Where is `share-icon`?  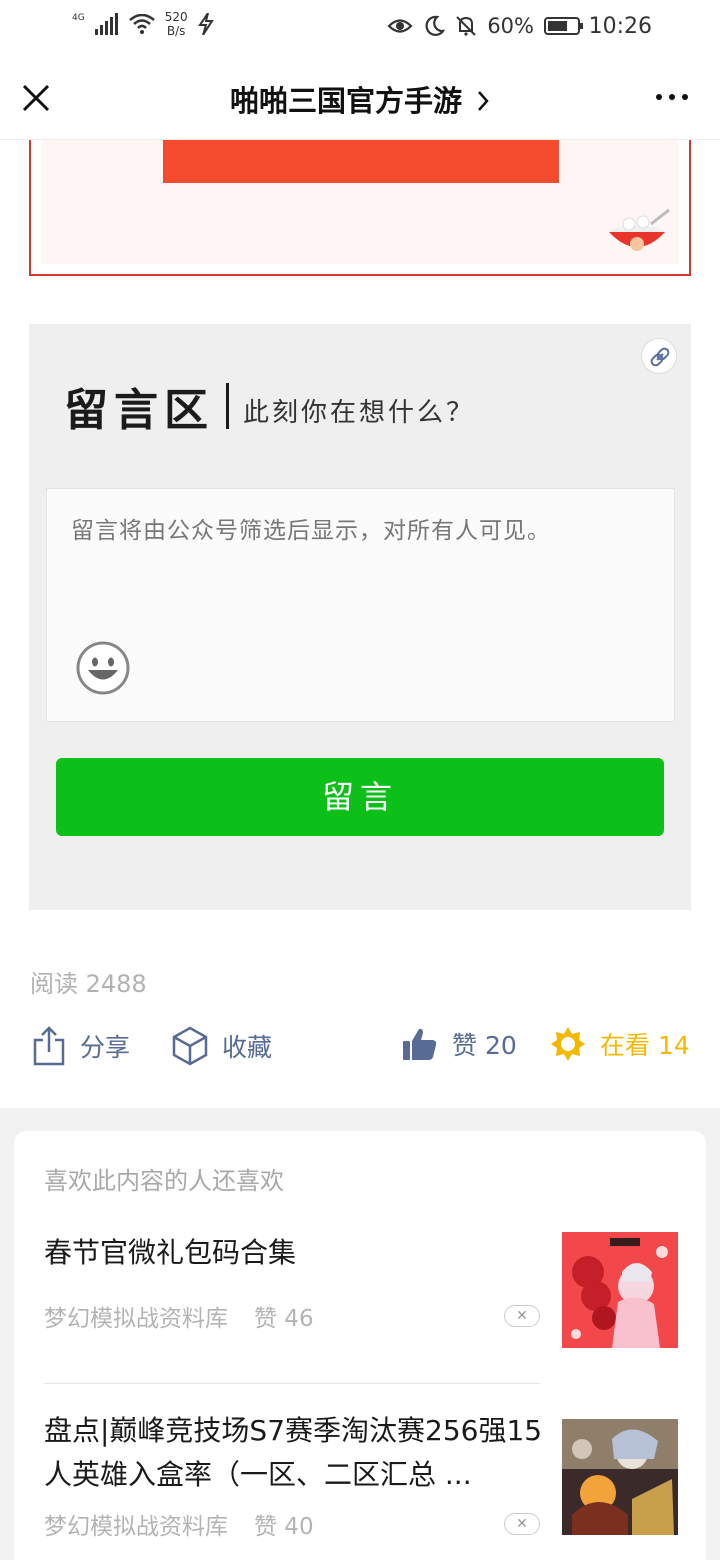 share-icon is located at coordinates (49, 1046).